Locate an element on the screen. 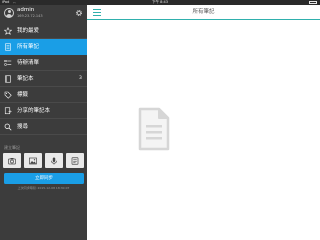  image-icon is located at coordinates (33, 160).